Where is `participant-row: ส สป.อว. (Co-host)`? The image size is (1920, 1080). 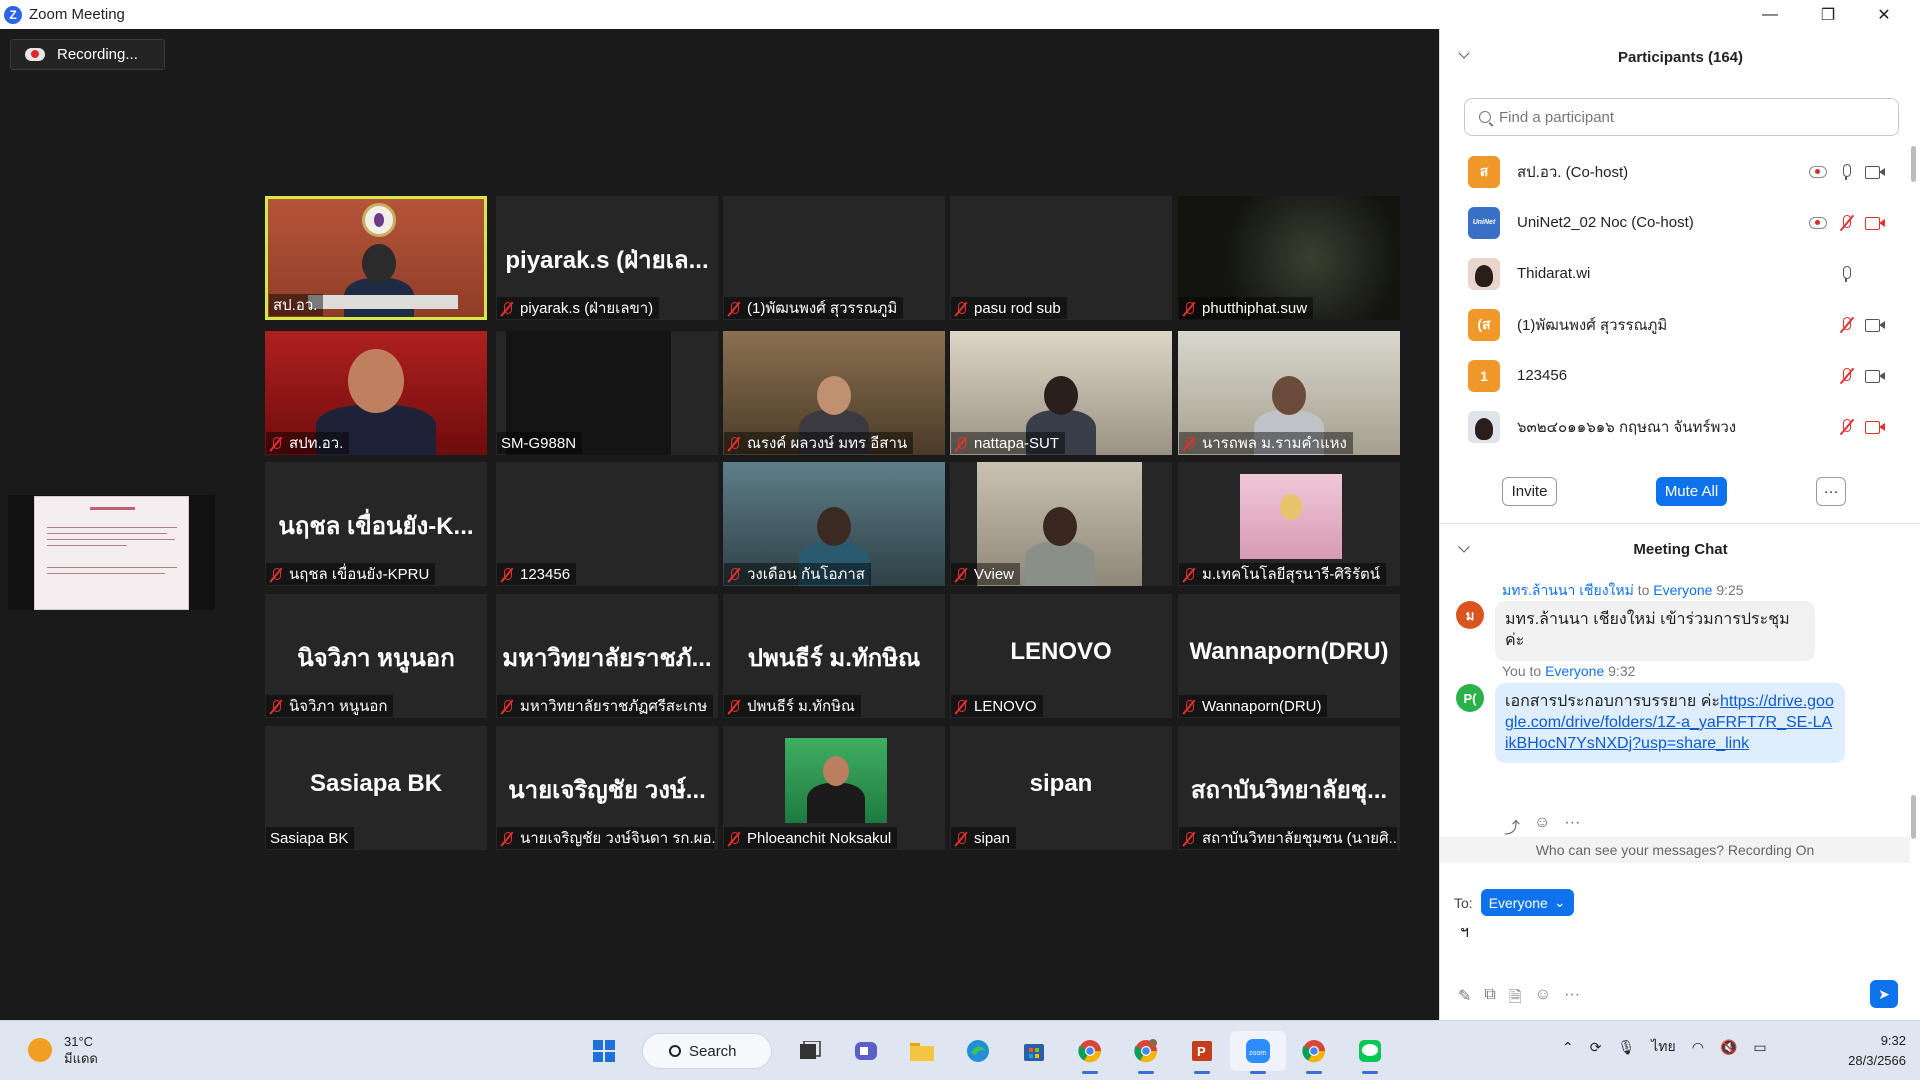
participant-row: ส สป.อว. (Co-host) is located at coordinates (1675, 171).